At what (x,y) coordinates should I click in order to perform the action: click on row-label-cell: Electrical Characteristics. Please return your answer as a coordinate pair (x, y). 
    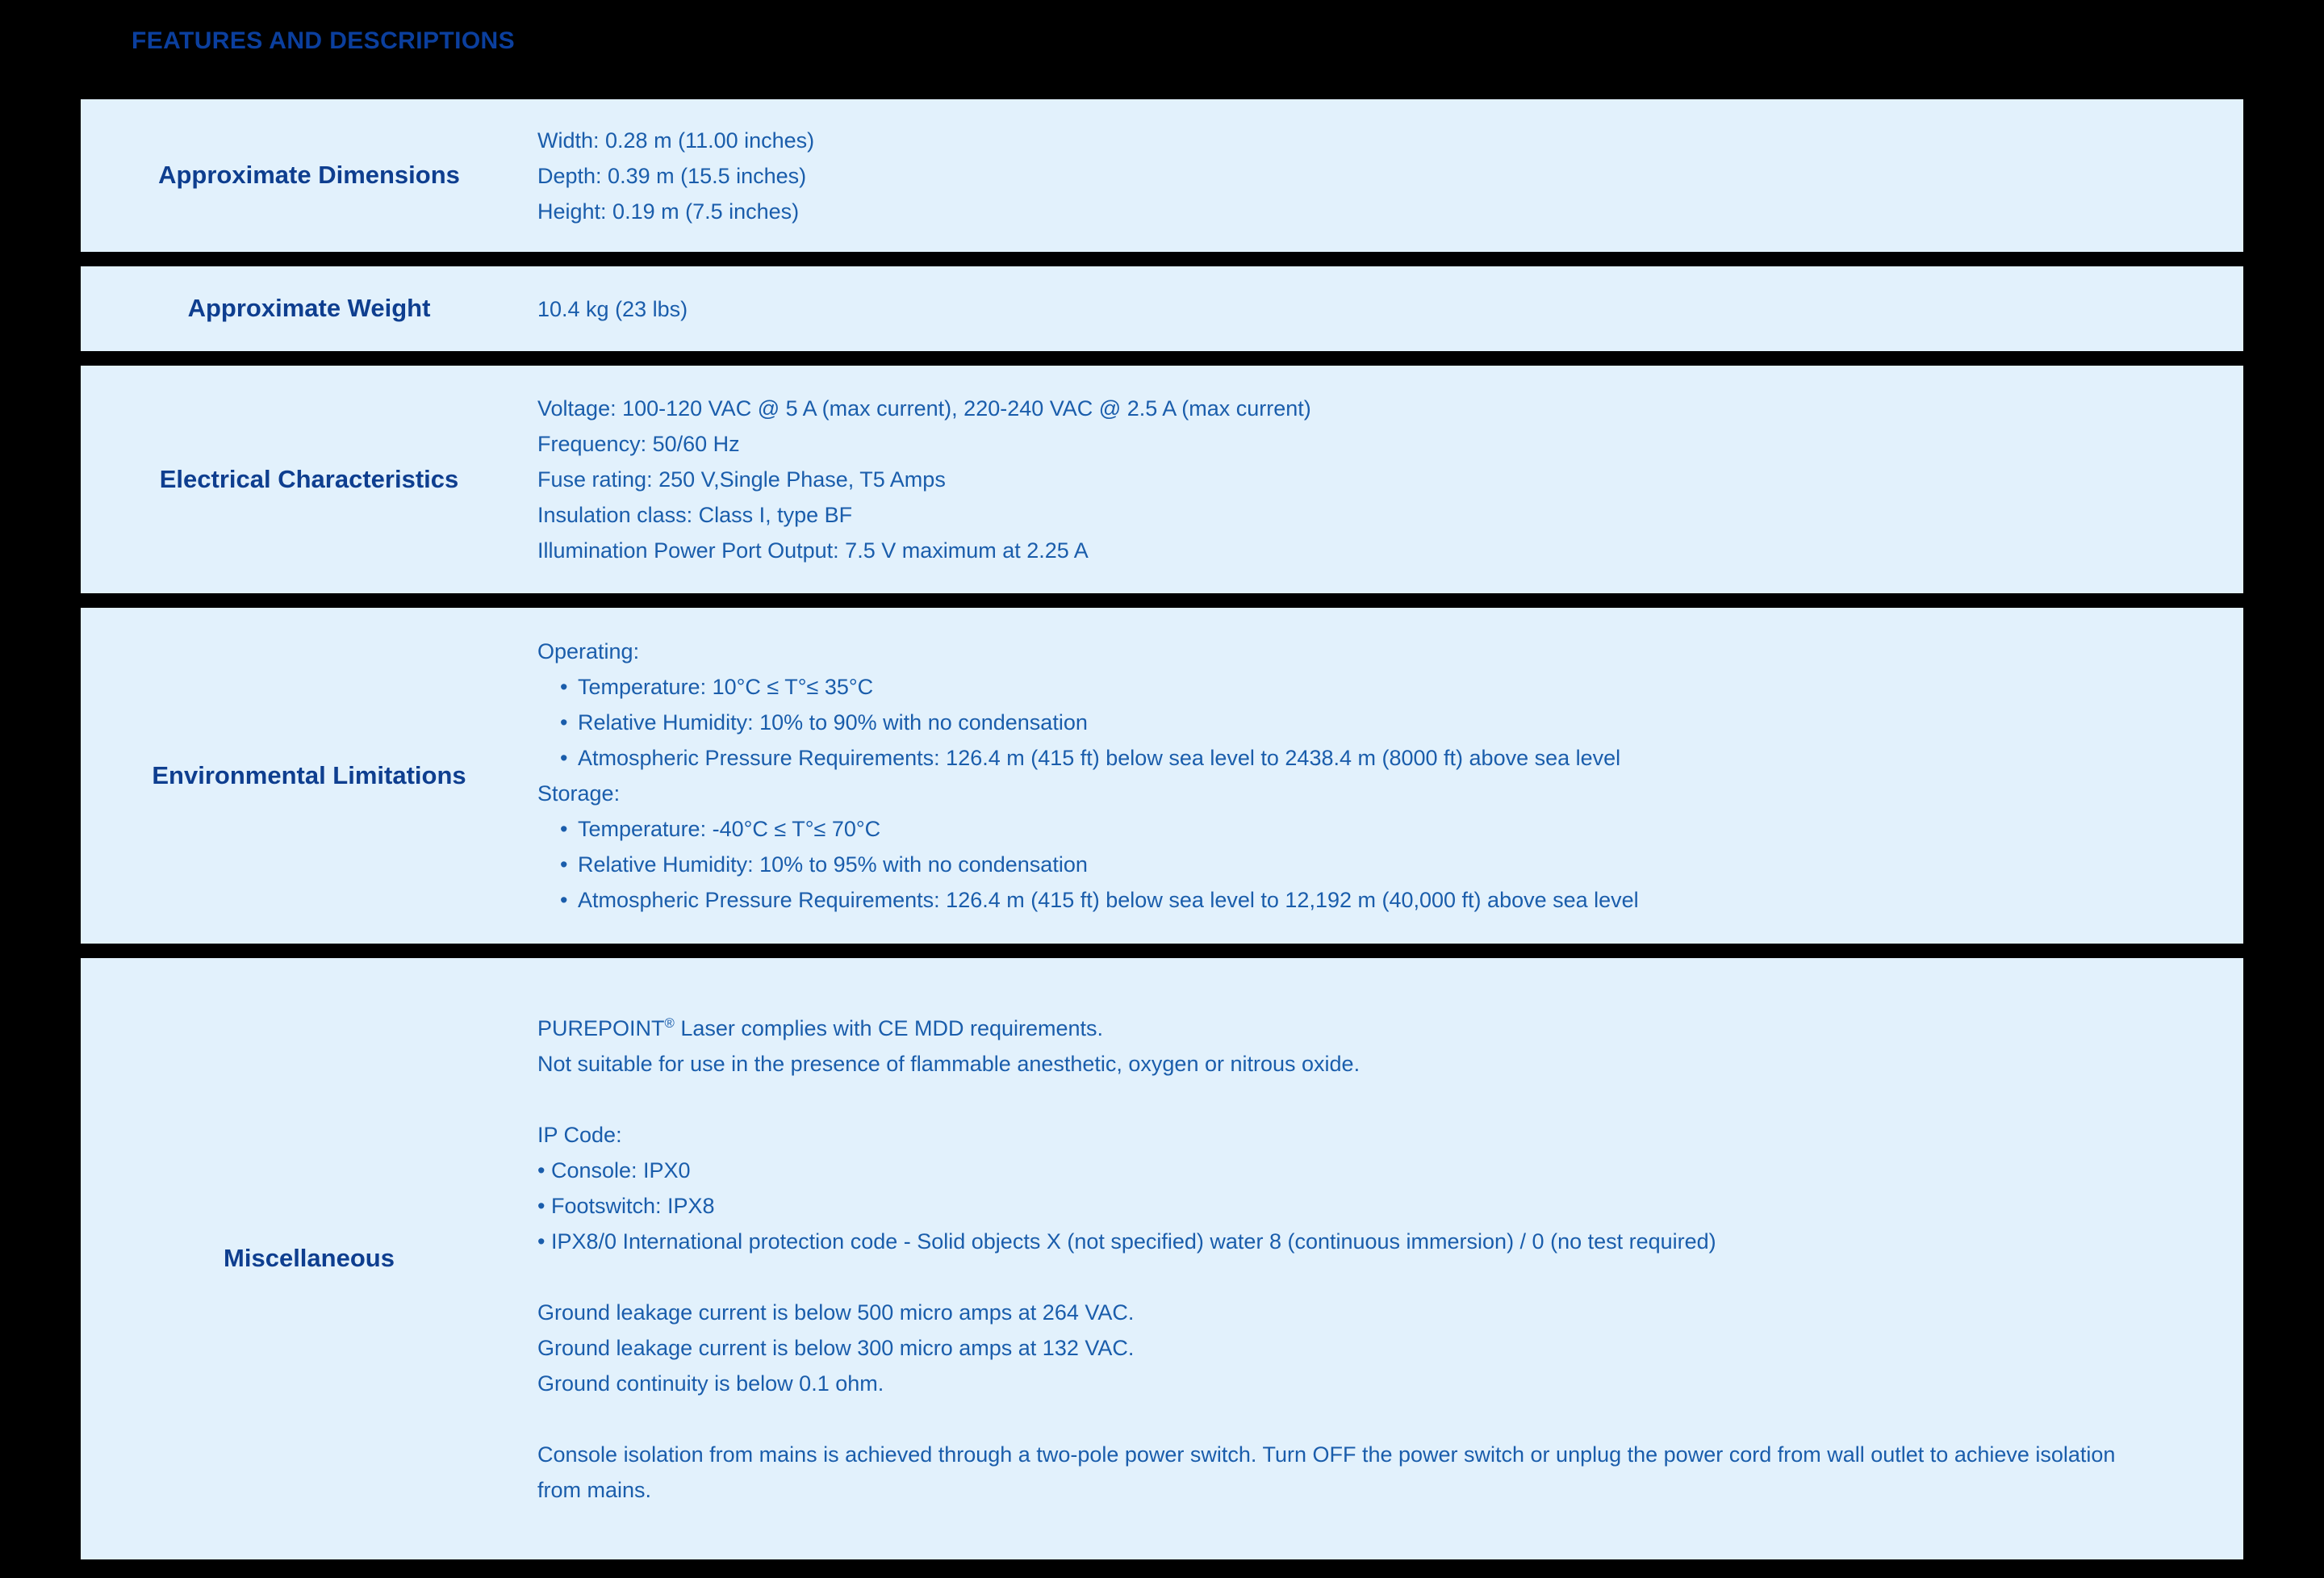
    Looking at the image, I should click on (309, 479).